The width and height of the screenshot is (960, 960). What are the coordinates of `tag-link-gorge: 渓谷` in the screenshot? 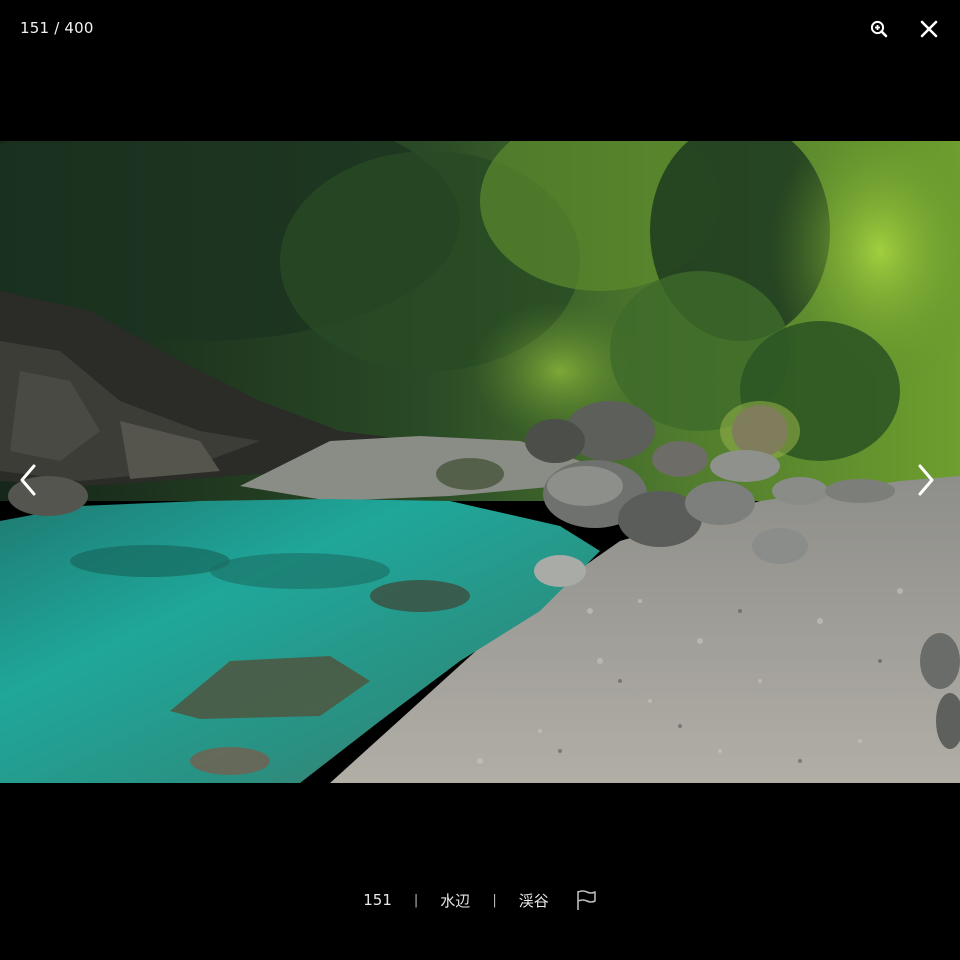 It's located at (534, 900).